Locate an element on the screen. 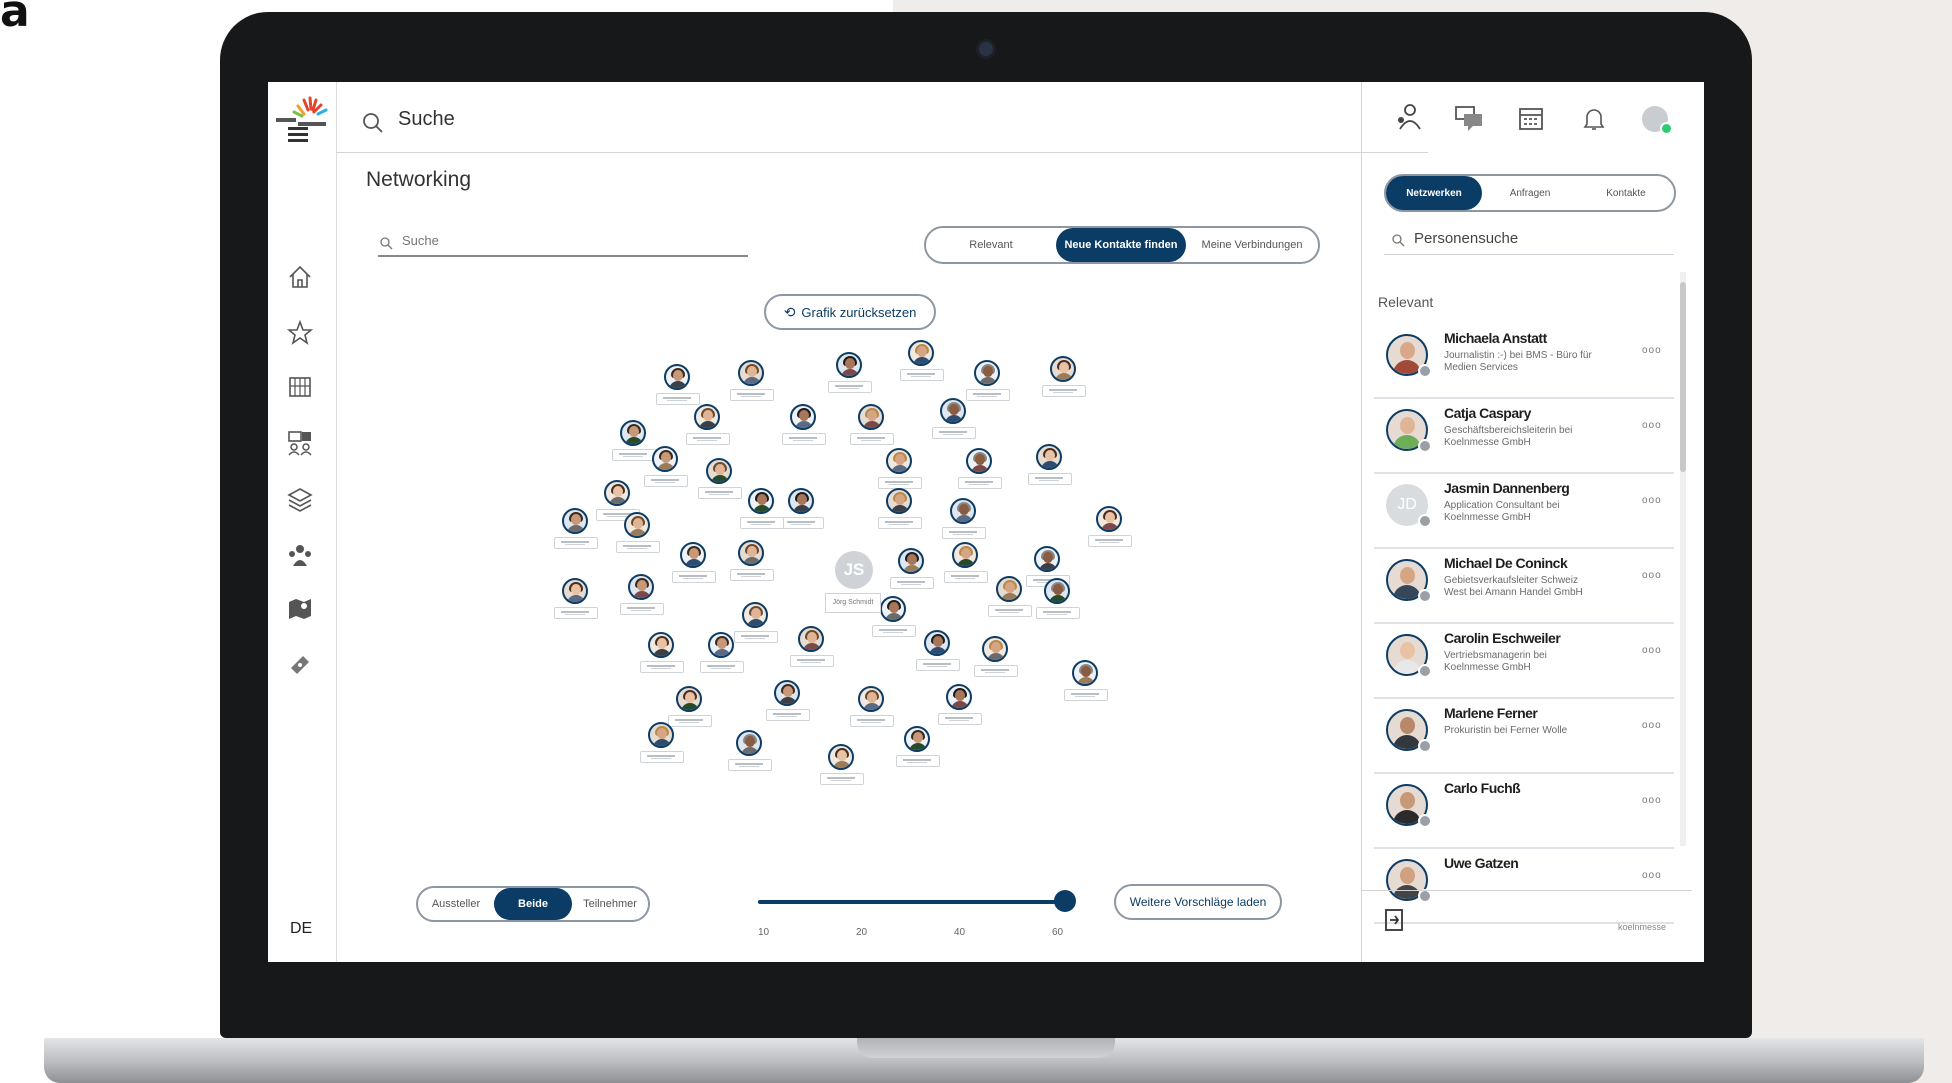  person-list-item: Carlo Fuchß ooo is located at coordinates (1524, 810).